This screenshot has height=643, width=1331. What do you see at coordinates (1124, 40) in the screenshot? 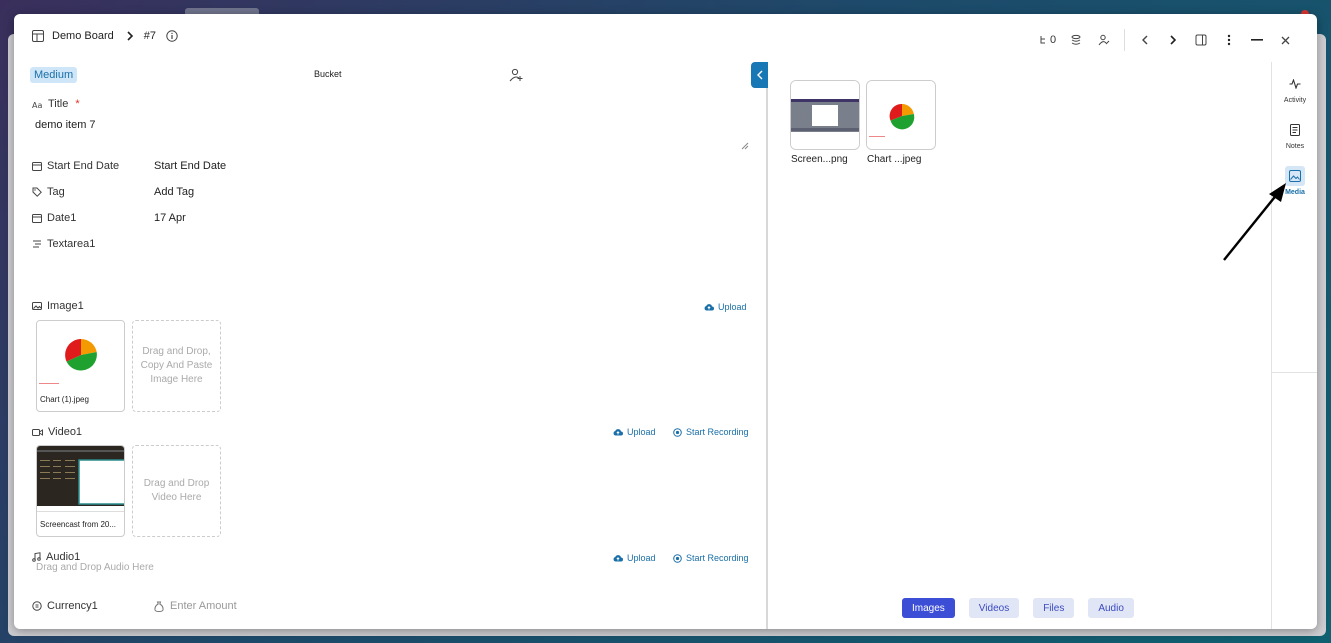
I see `header-divider` at bounding box center [1124, 40].